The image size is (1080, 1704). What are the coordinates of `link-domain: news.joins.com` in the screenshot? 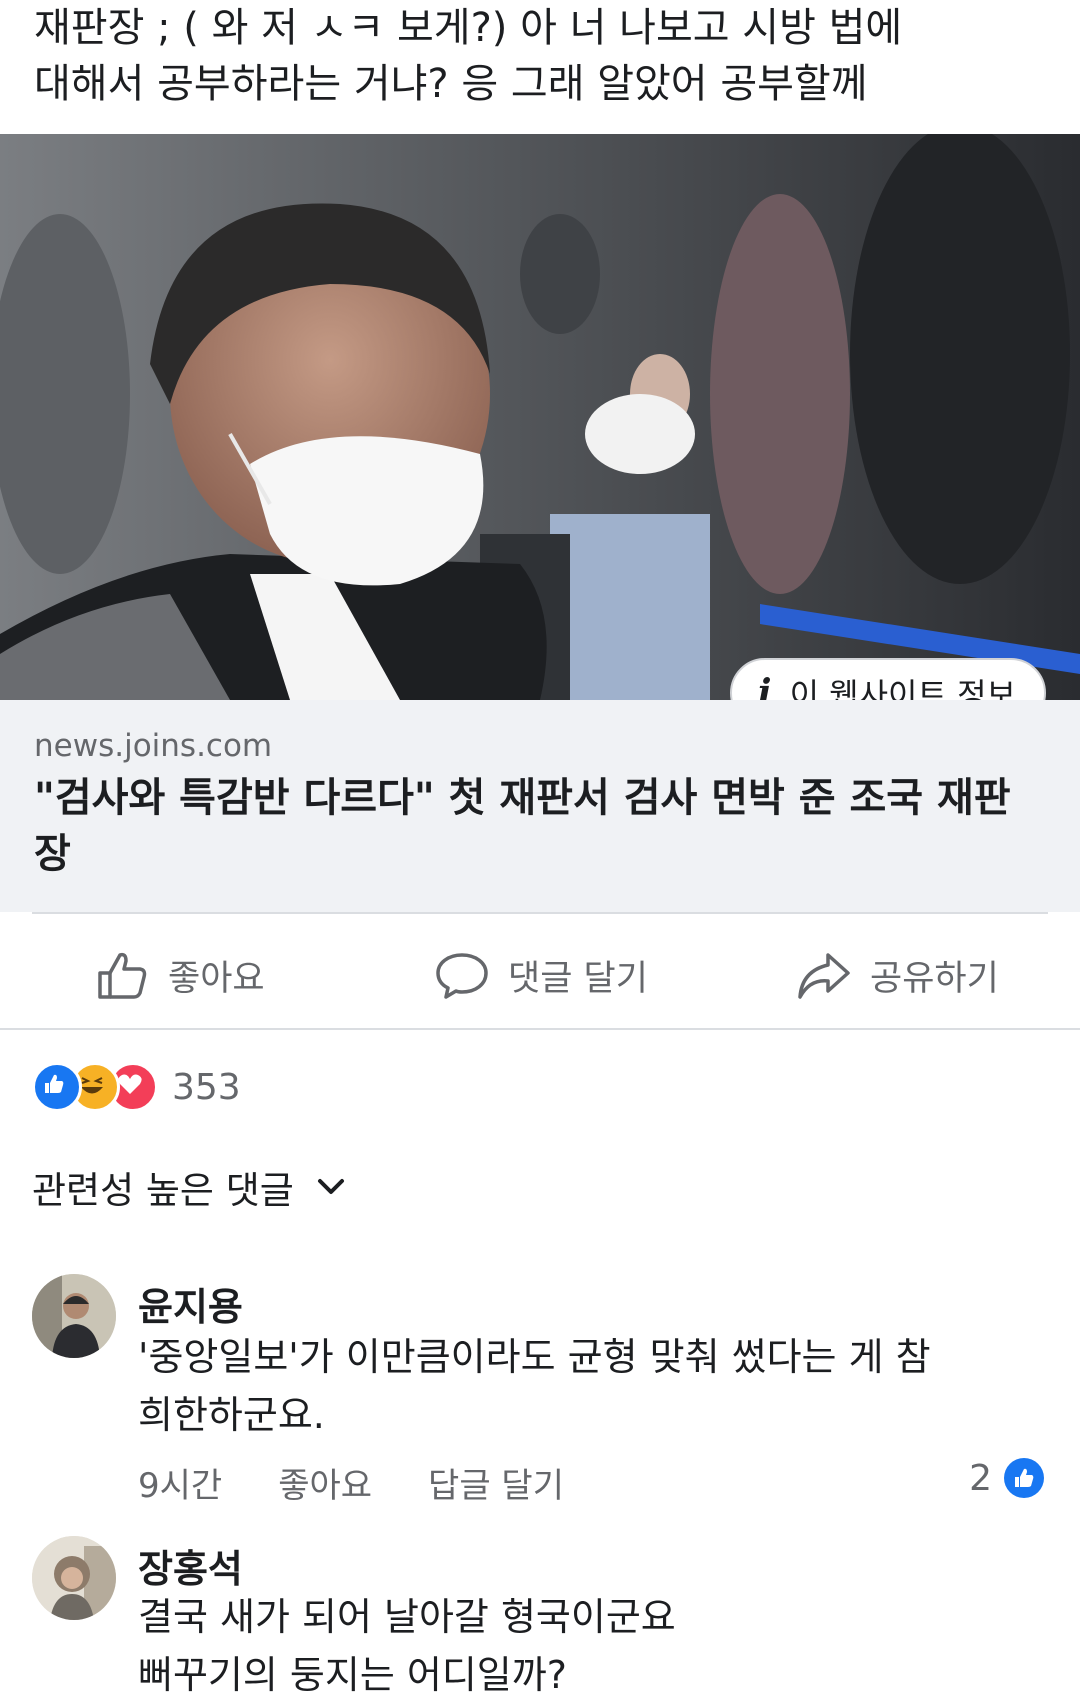 It's located at (153, 746).